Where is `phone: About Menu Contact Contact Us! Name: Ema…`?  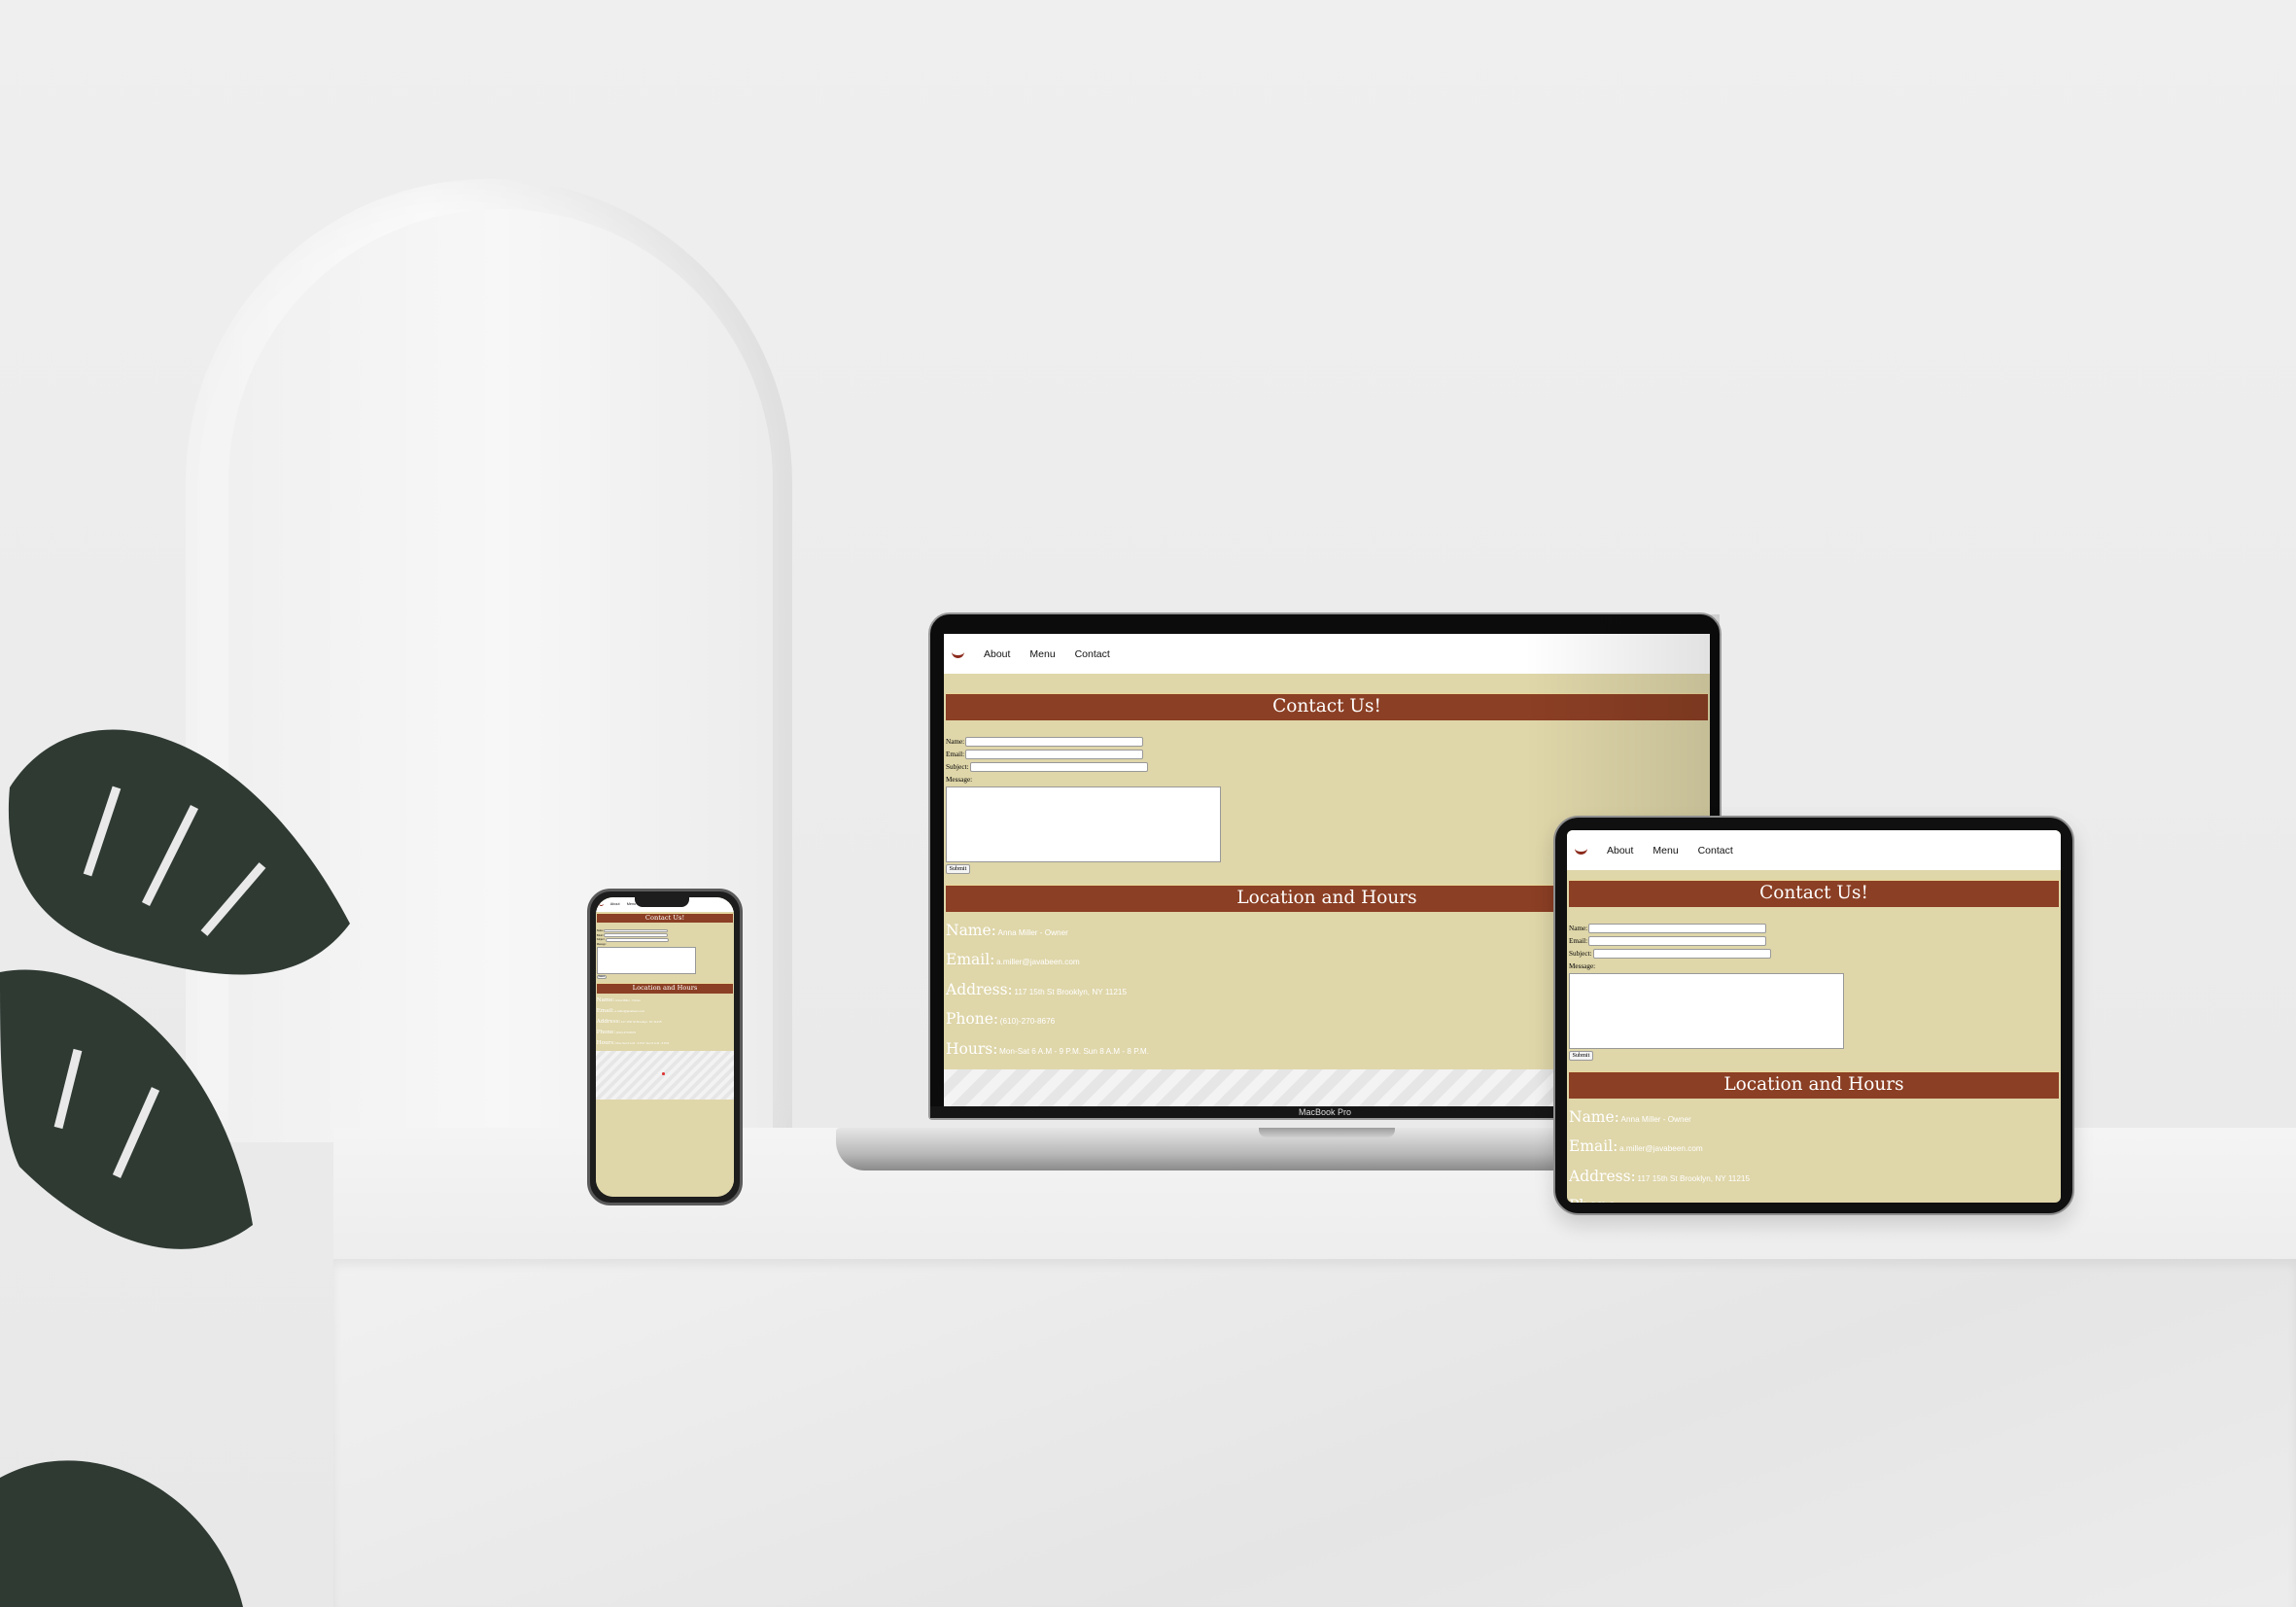
phone: About Menu Contact Contact Us! Name: Ema… is located at coordinates (665, 1047).